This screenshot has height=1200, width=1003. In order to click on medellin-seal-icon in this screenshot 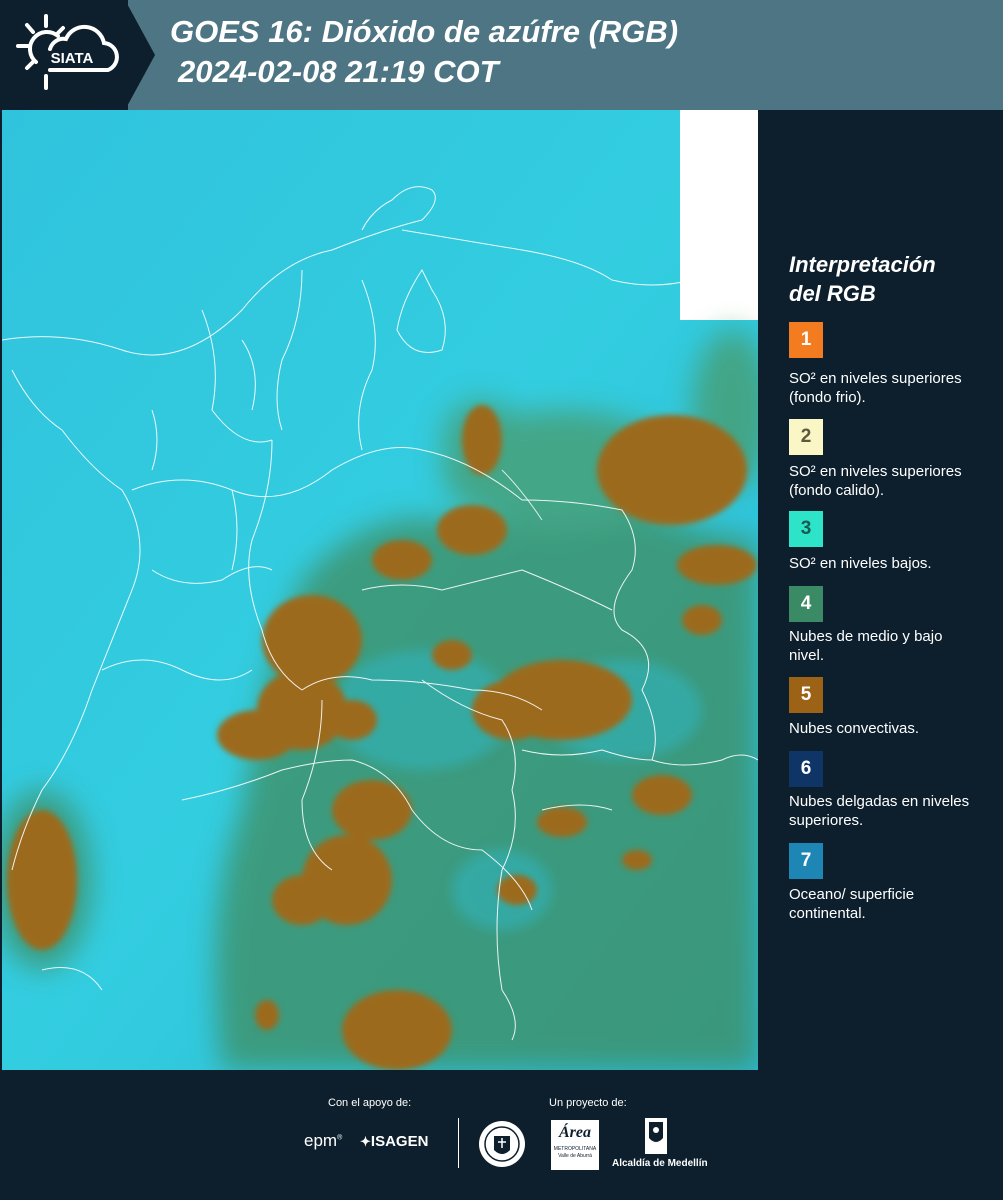, I will do `click(502, 1144)`.